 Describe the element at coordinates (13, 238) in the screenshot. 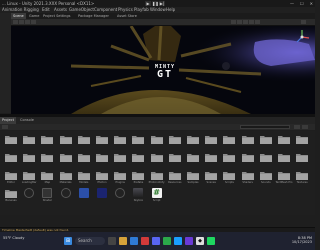

I see `weather-widget: 55°F Cloudy` at that location.